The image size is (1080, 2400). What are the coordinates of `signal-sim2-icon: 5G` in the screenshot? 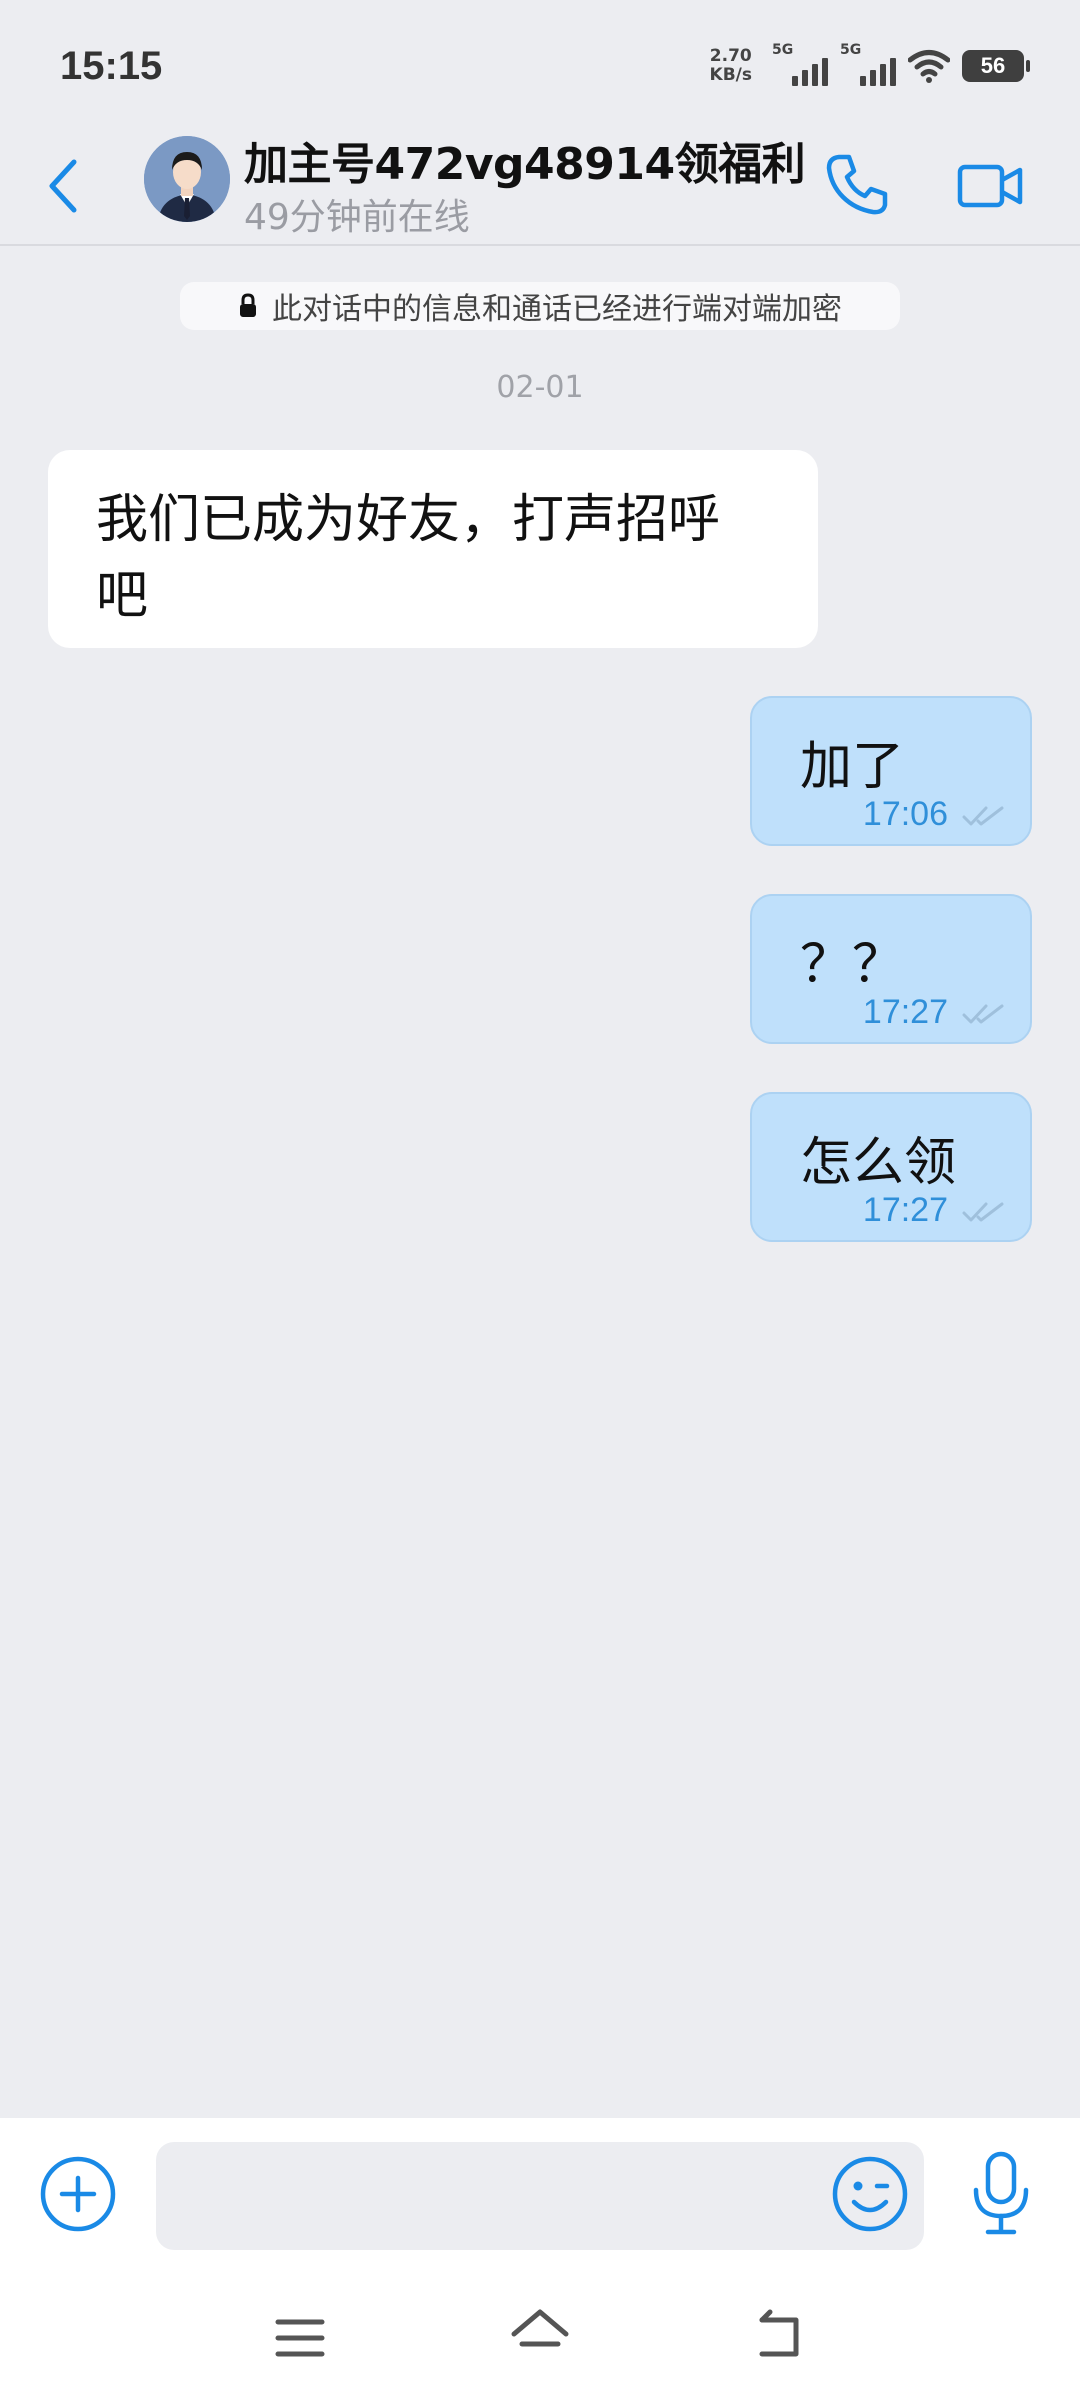 It's located at (868, 64).